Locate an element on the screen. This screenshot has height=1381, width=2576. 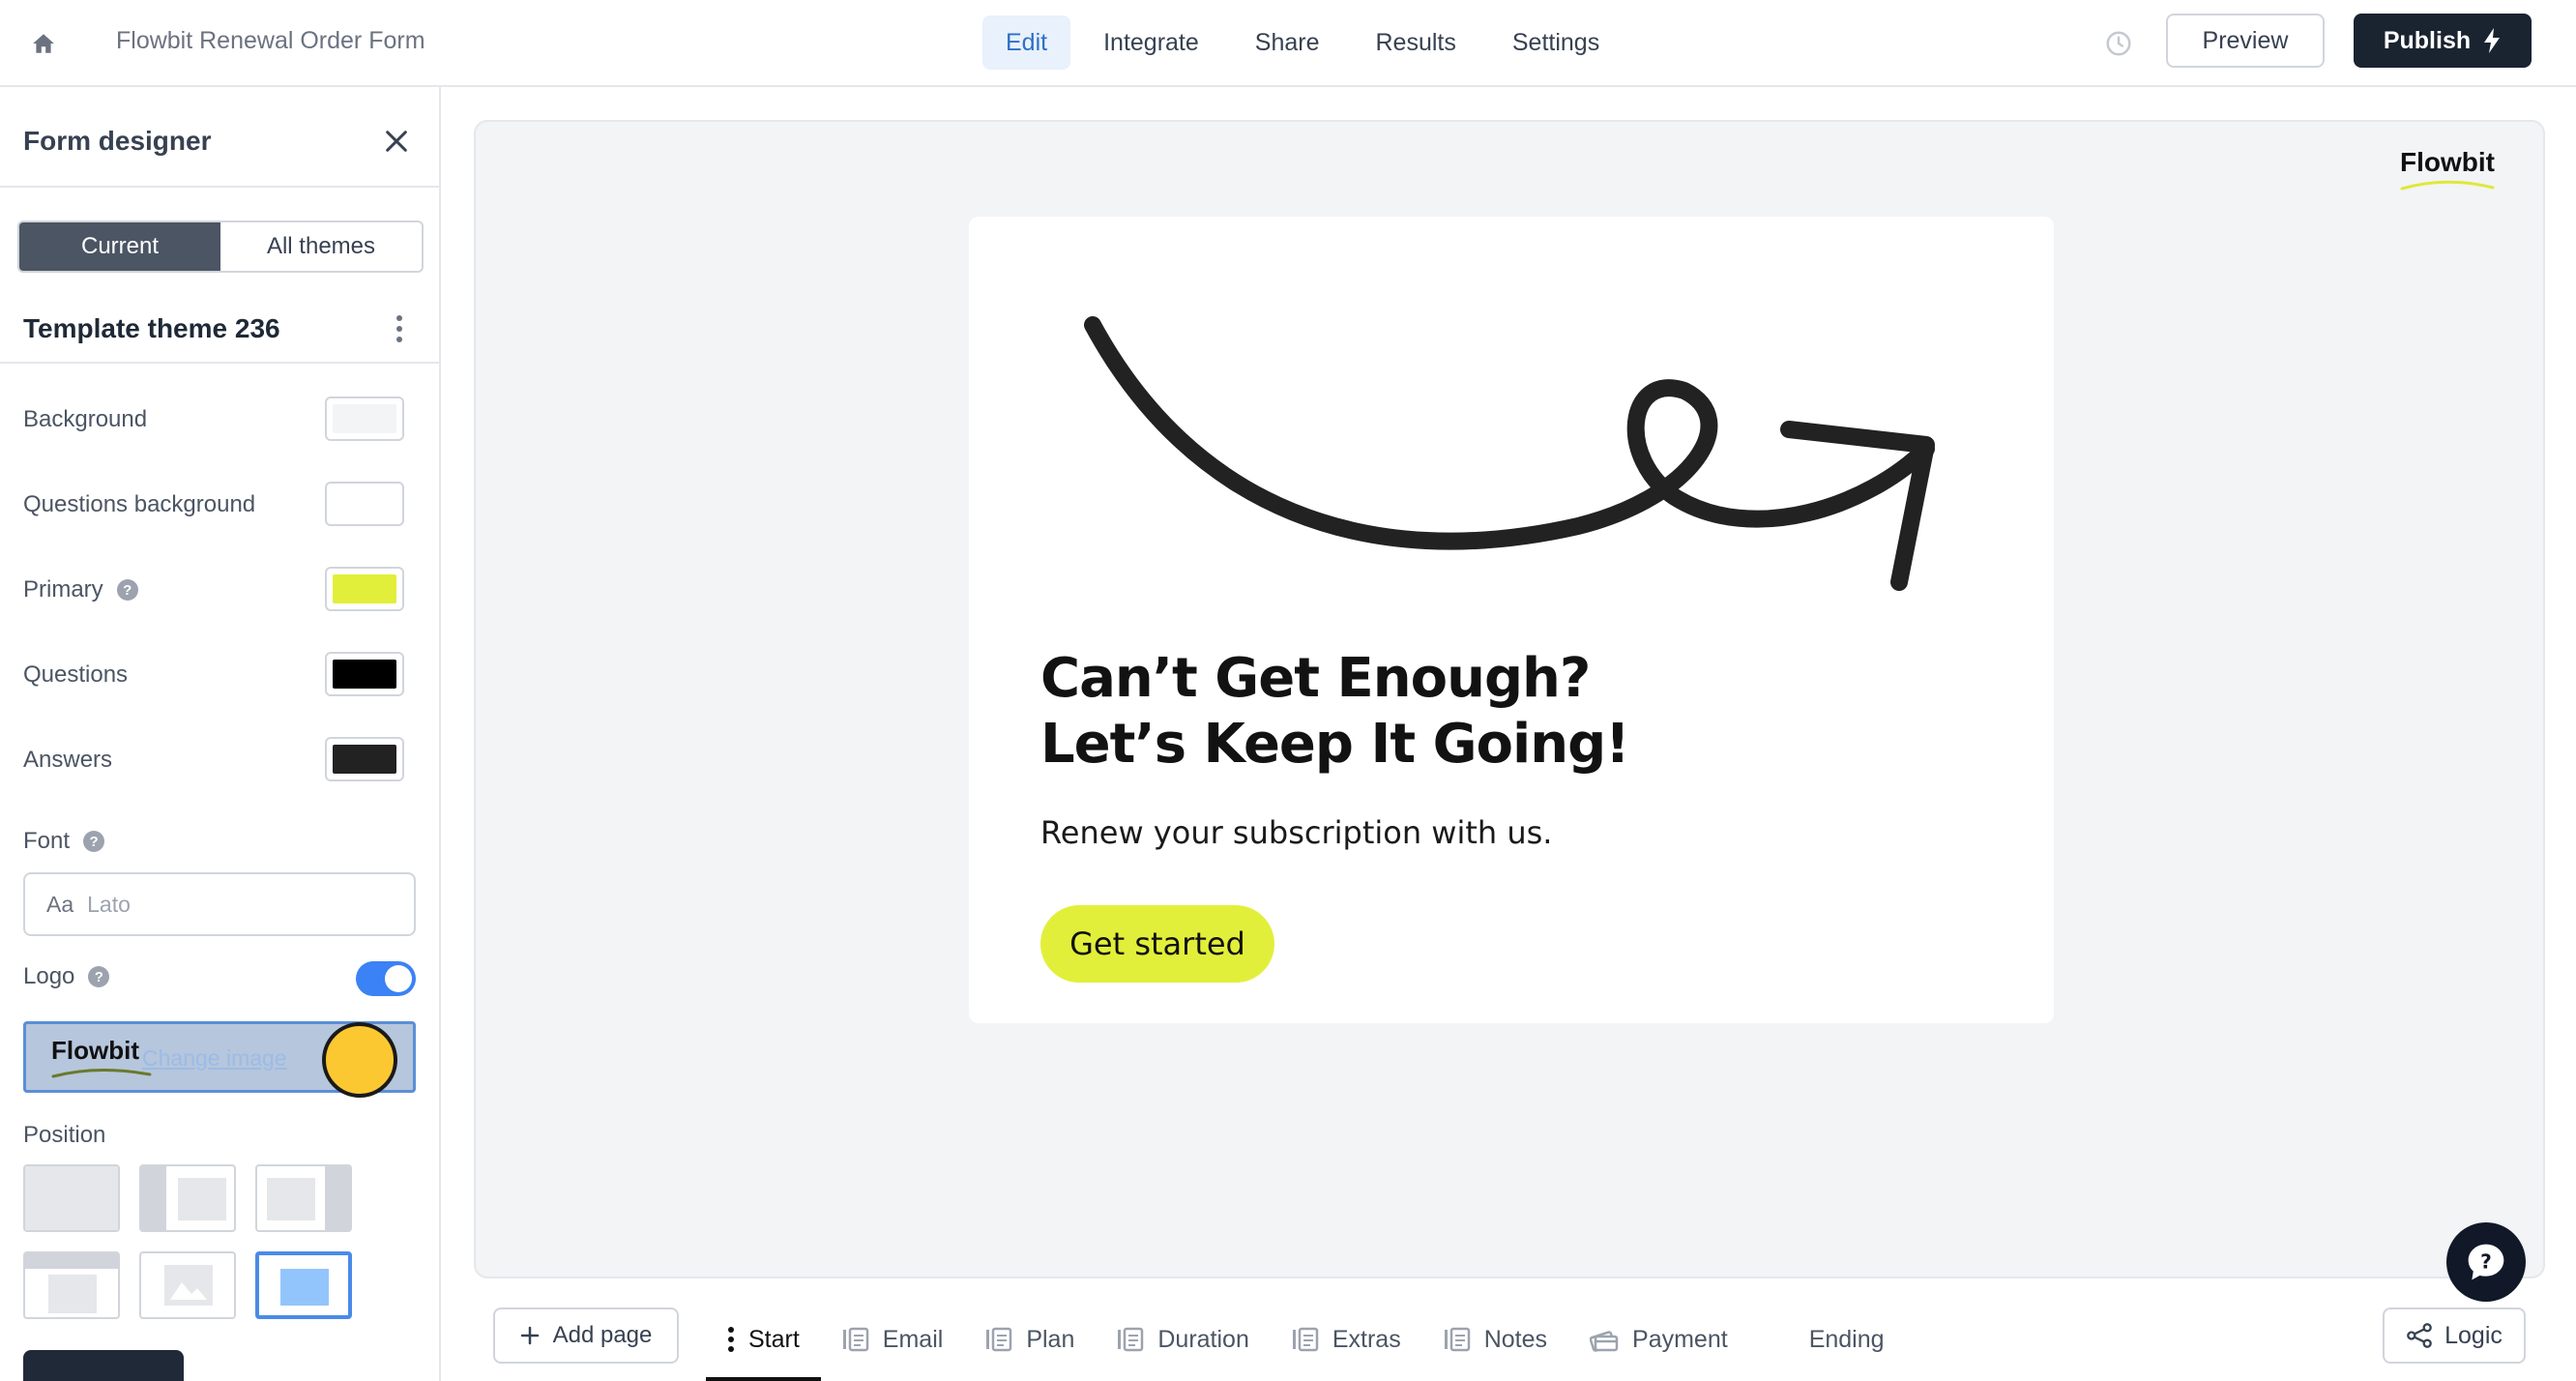
tab-settings: Settings is located at coordinates (1556, 42).